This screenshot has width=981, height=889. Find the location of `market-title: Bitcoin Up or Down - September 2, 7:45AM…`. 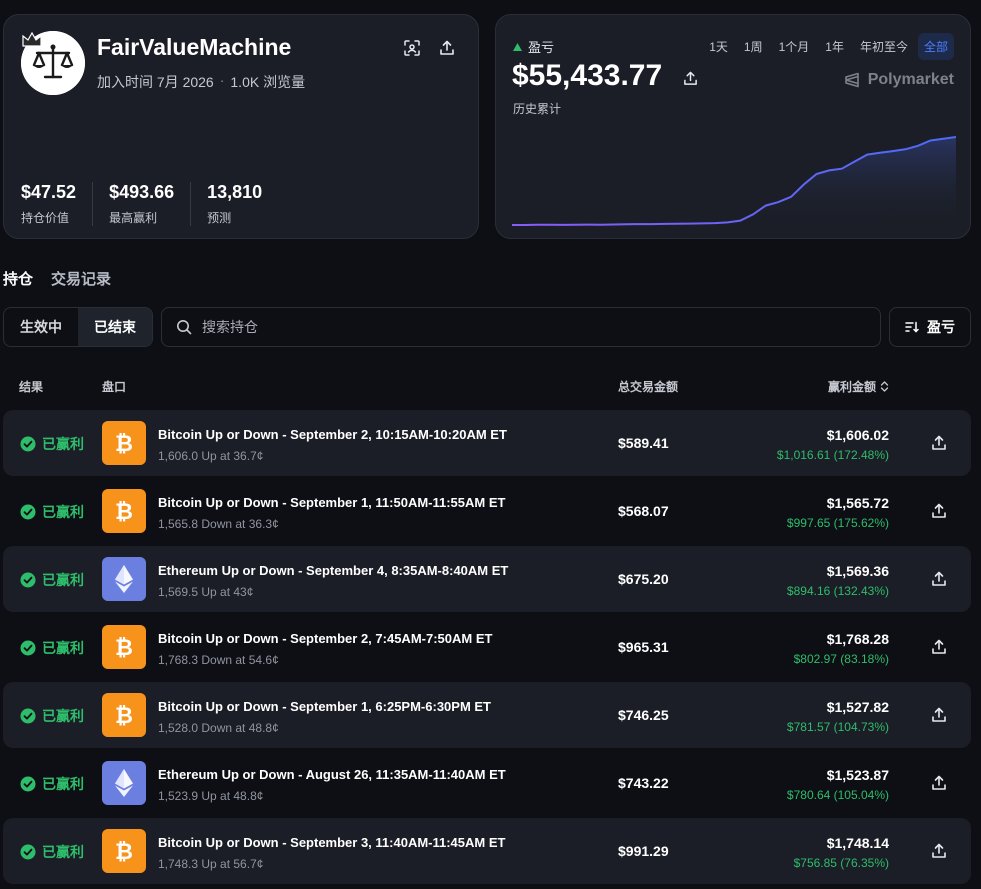

market-title: Bitcoin Up or Down - September 2, 7:45AM… is located at coordinates (325, 638).